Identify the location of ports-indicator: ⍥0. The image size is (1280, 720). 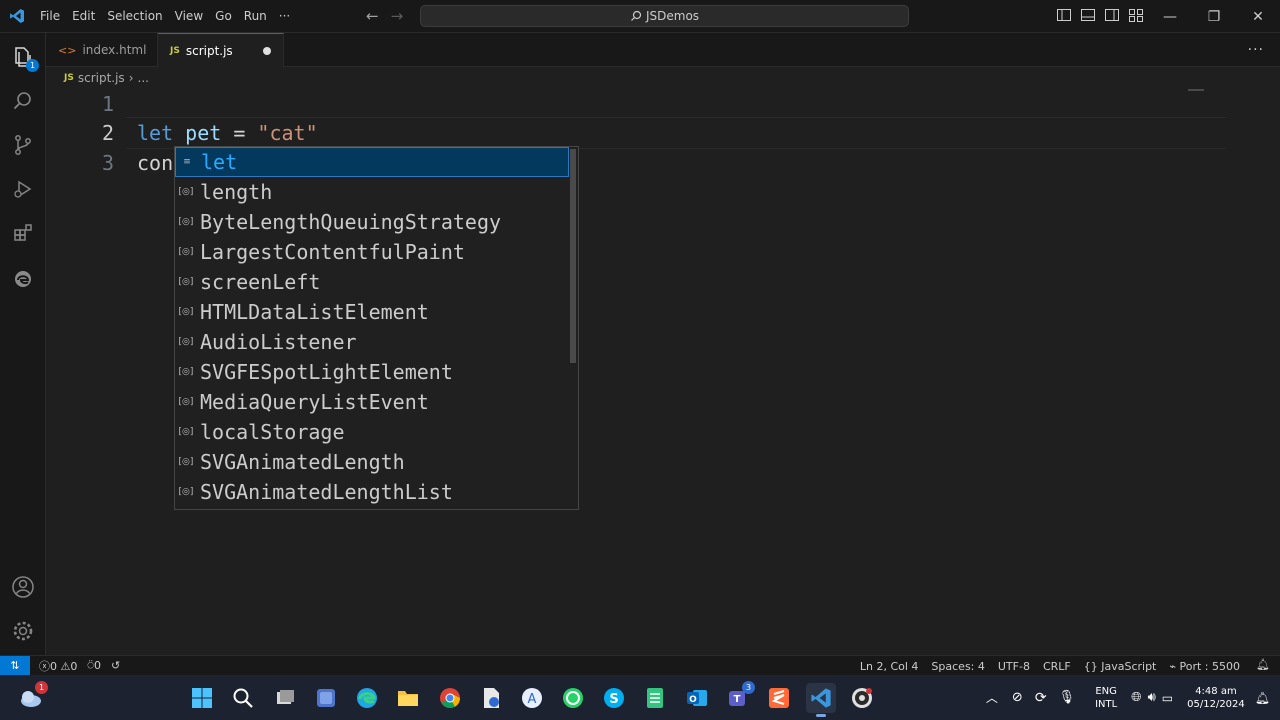
(94, 666).